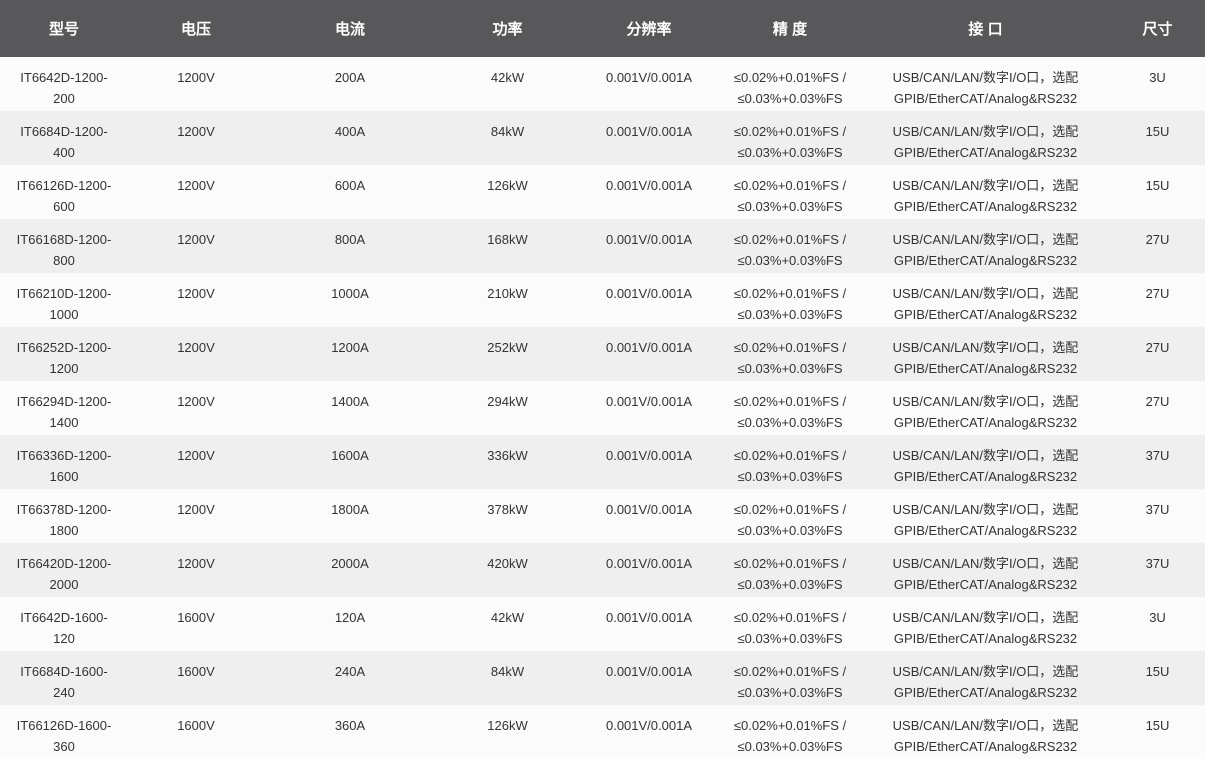  What do you see at coordinates (507, 401) in the screenshot?
I see `power-cell: 294kW` at bounding box center [507, 401].